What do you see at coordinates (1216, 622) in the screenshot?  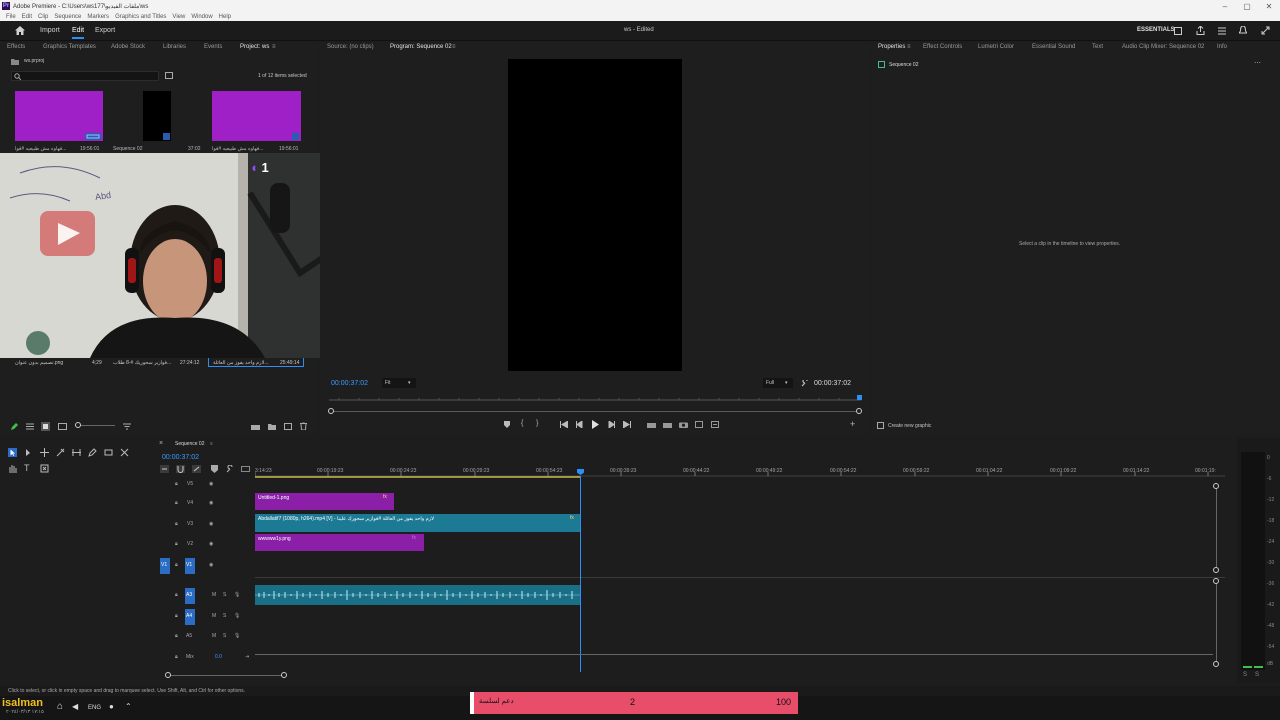 I see `audio-tracks-scrollbar` at bounding box center [1216, 622].